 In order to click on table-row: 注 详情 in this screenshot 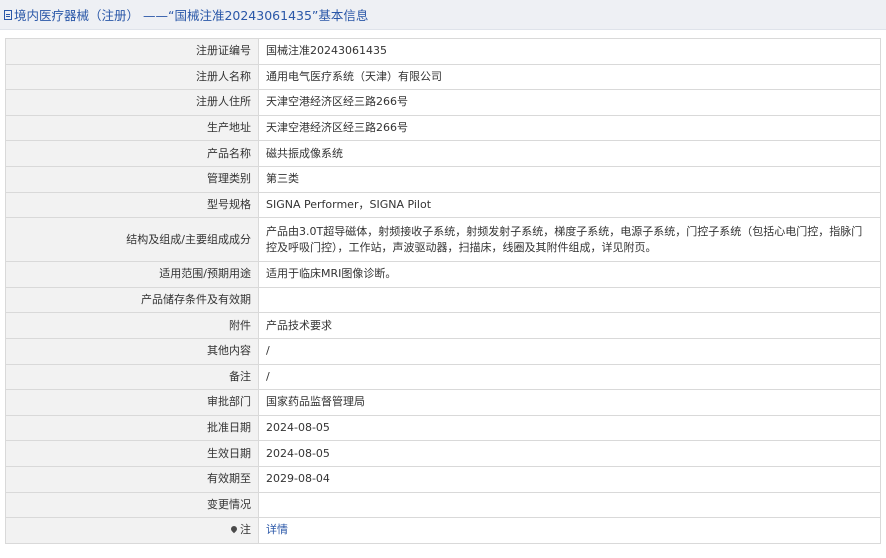, I will do `click(443, 530)`.